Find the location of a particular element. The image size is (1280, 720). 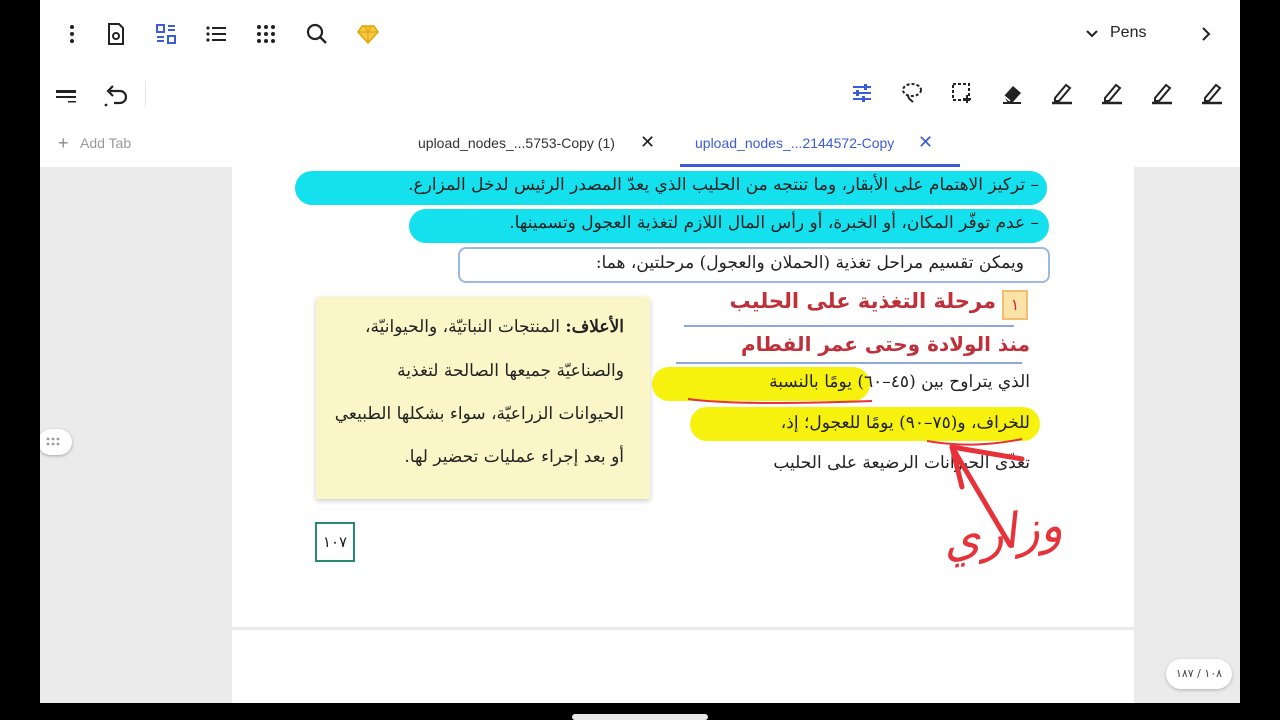

outline-list-icon is located at coordinates (216, 34).